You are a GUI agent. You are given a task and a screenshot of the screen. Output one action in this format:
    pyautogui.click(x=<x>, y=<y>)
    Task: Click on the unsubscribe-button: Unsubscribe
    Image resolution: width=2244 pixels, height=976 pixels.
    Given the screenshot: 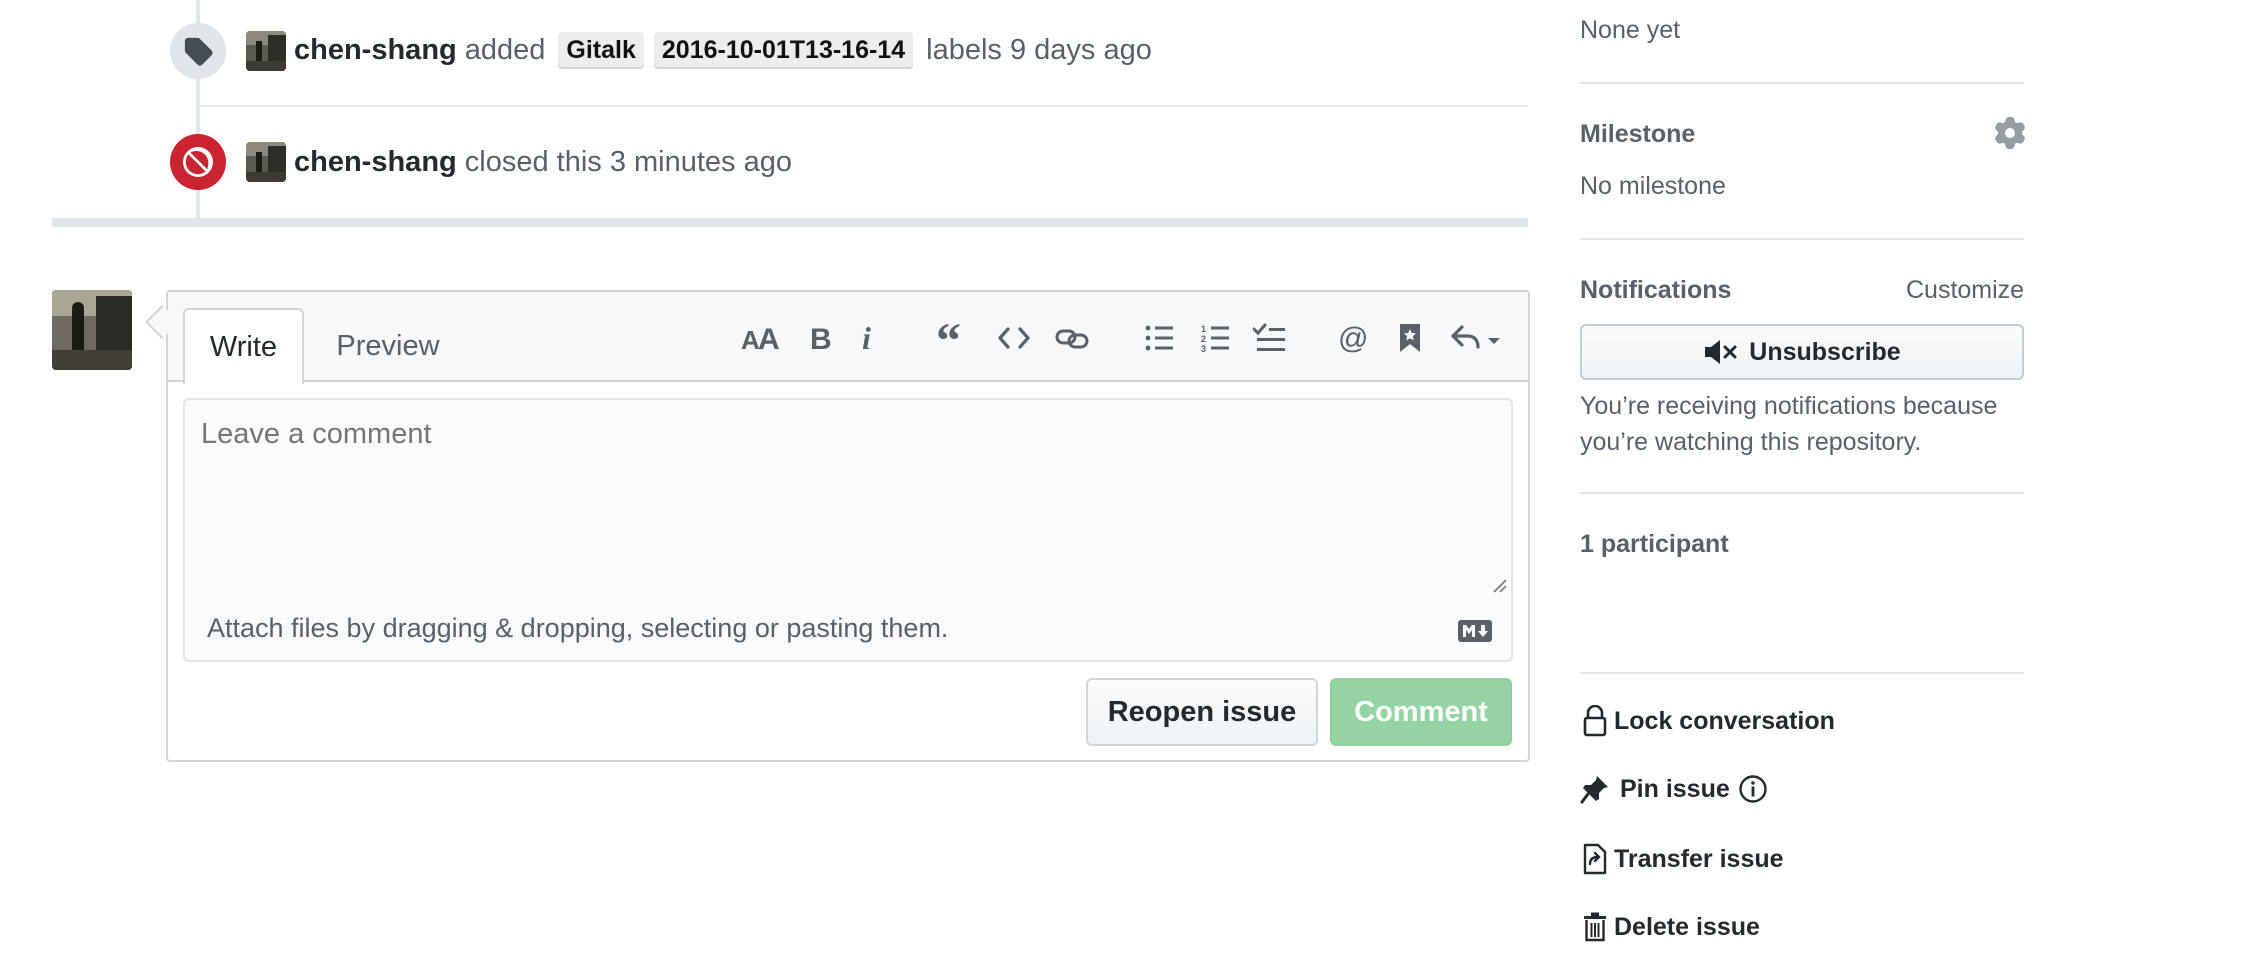 What is the action you would take?
    pyautogui.click(x=1802, y=352)
    